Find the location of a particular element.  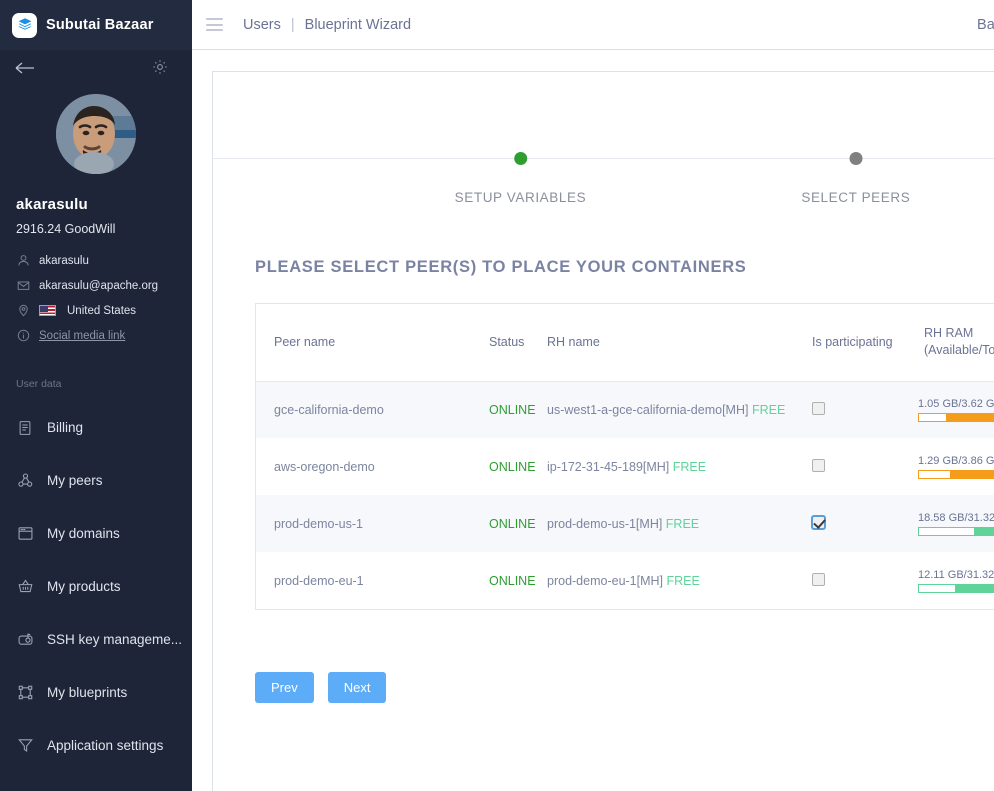

prev-button: Prev is located at coordinates (284, 687).